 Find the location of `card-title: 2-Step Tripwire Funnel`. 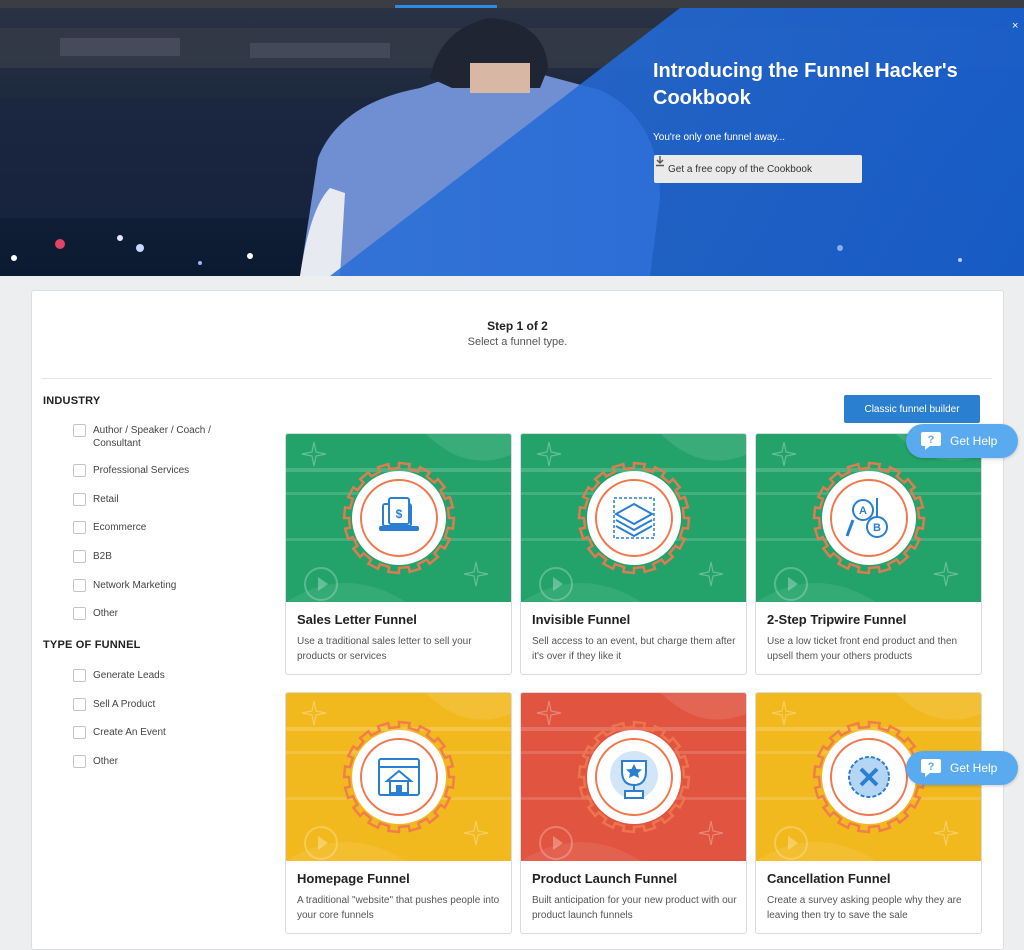

card-title: 2-Step Tripwire Funnel is located at coordinates (837, 619).